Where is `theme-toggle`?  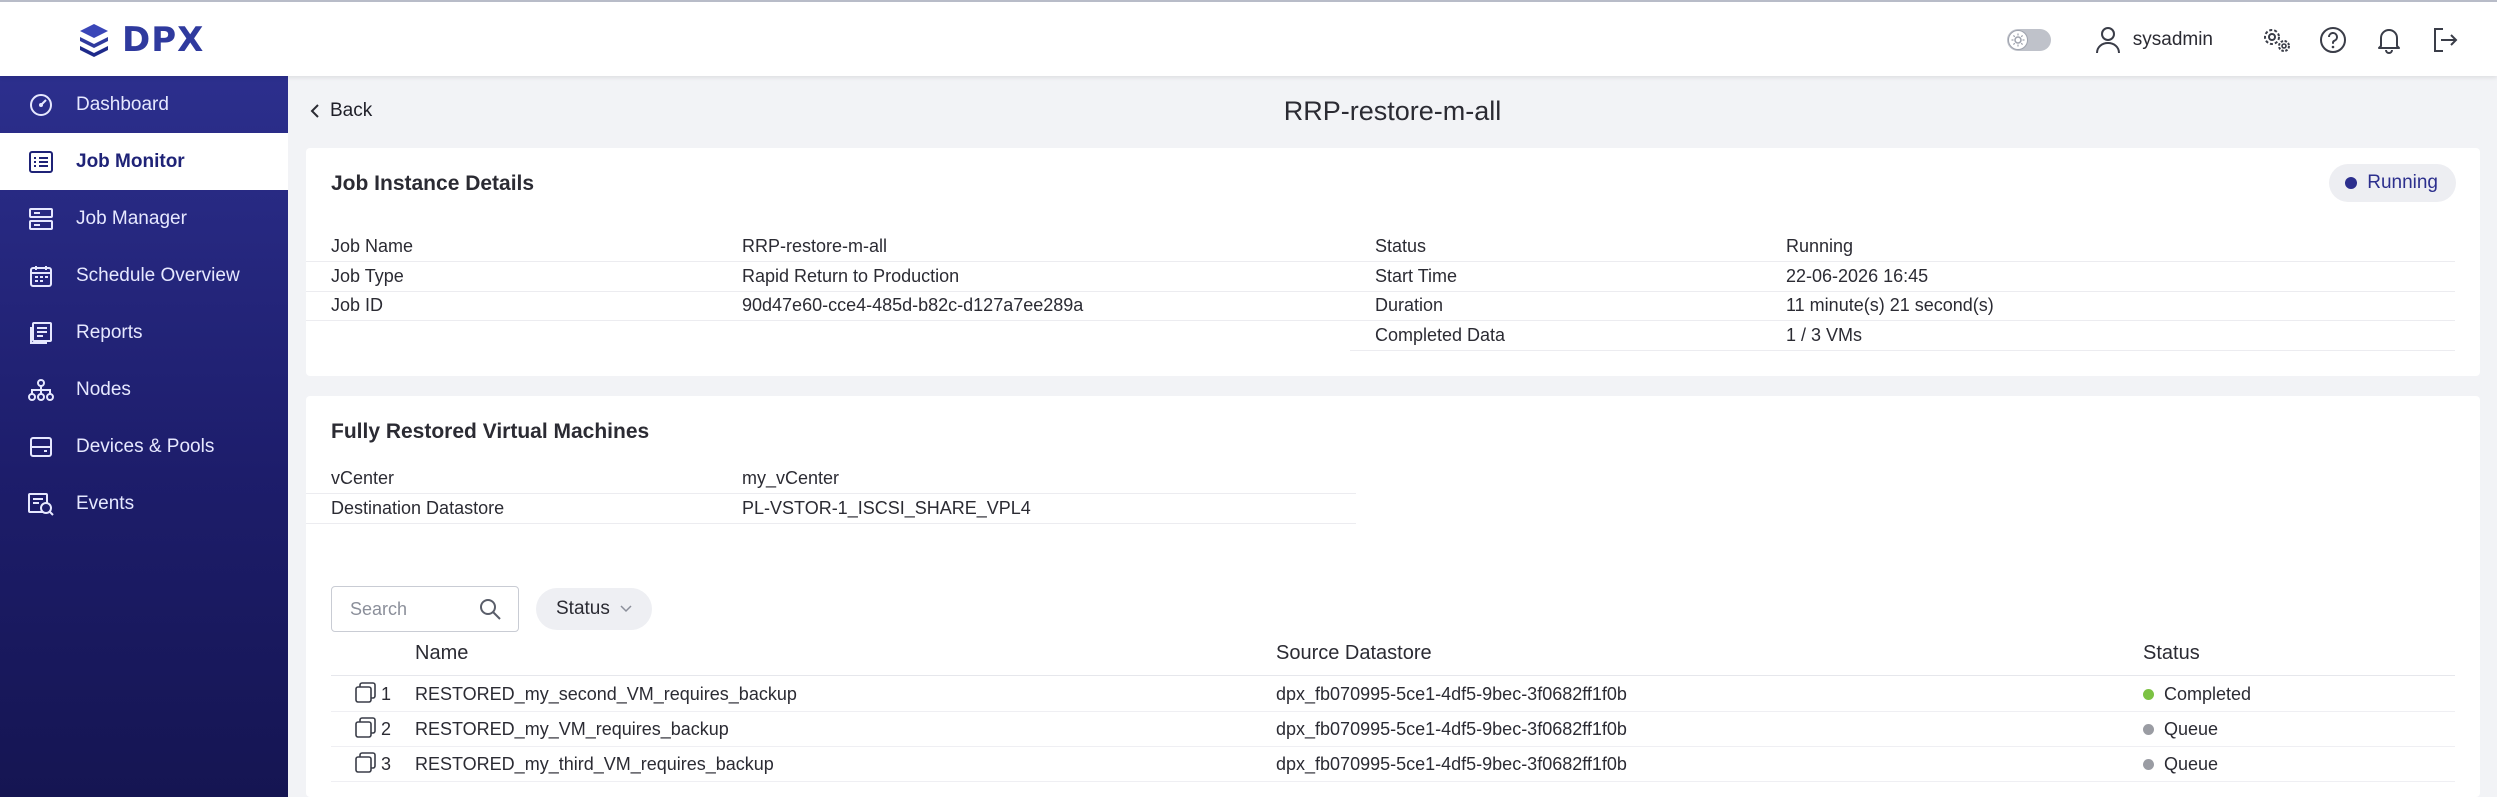
theme-toggle is located at coordinates (2028, 40).